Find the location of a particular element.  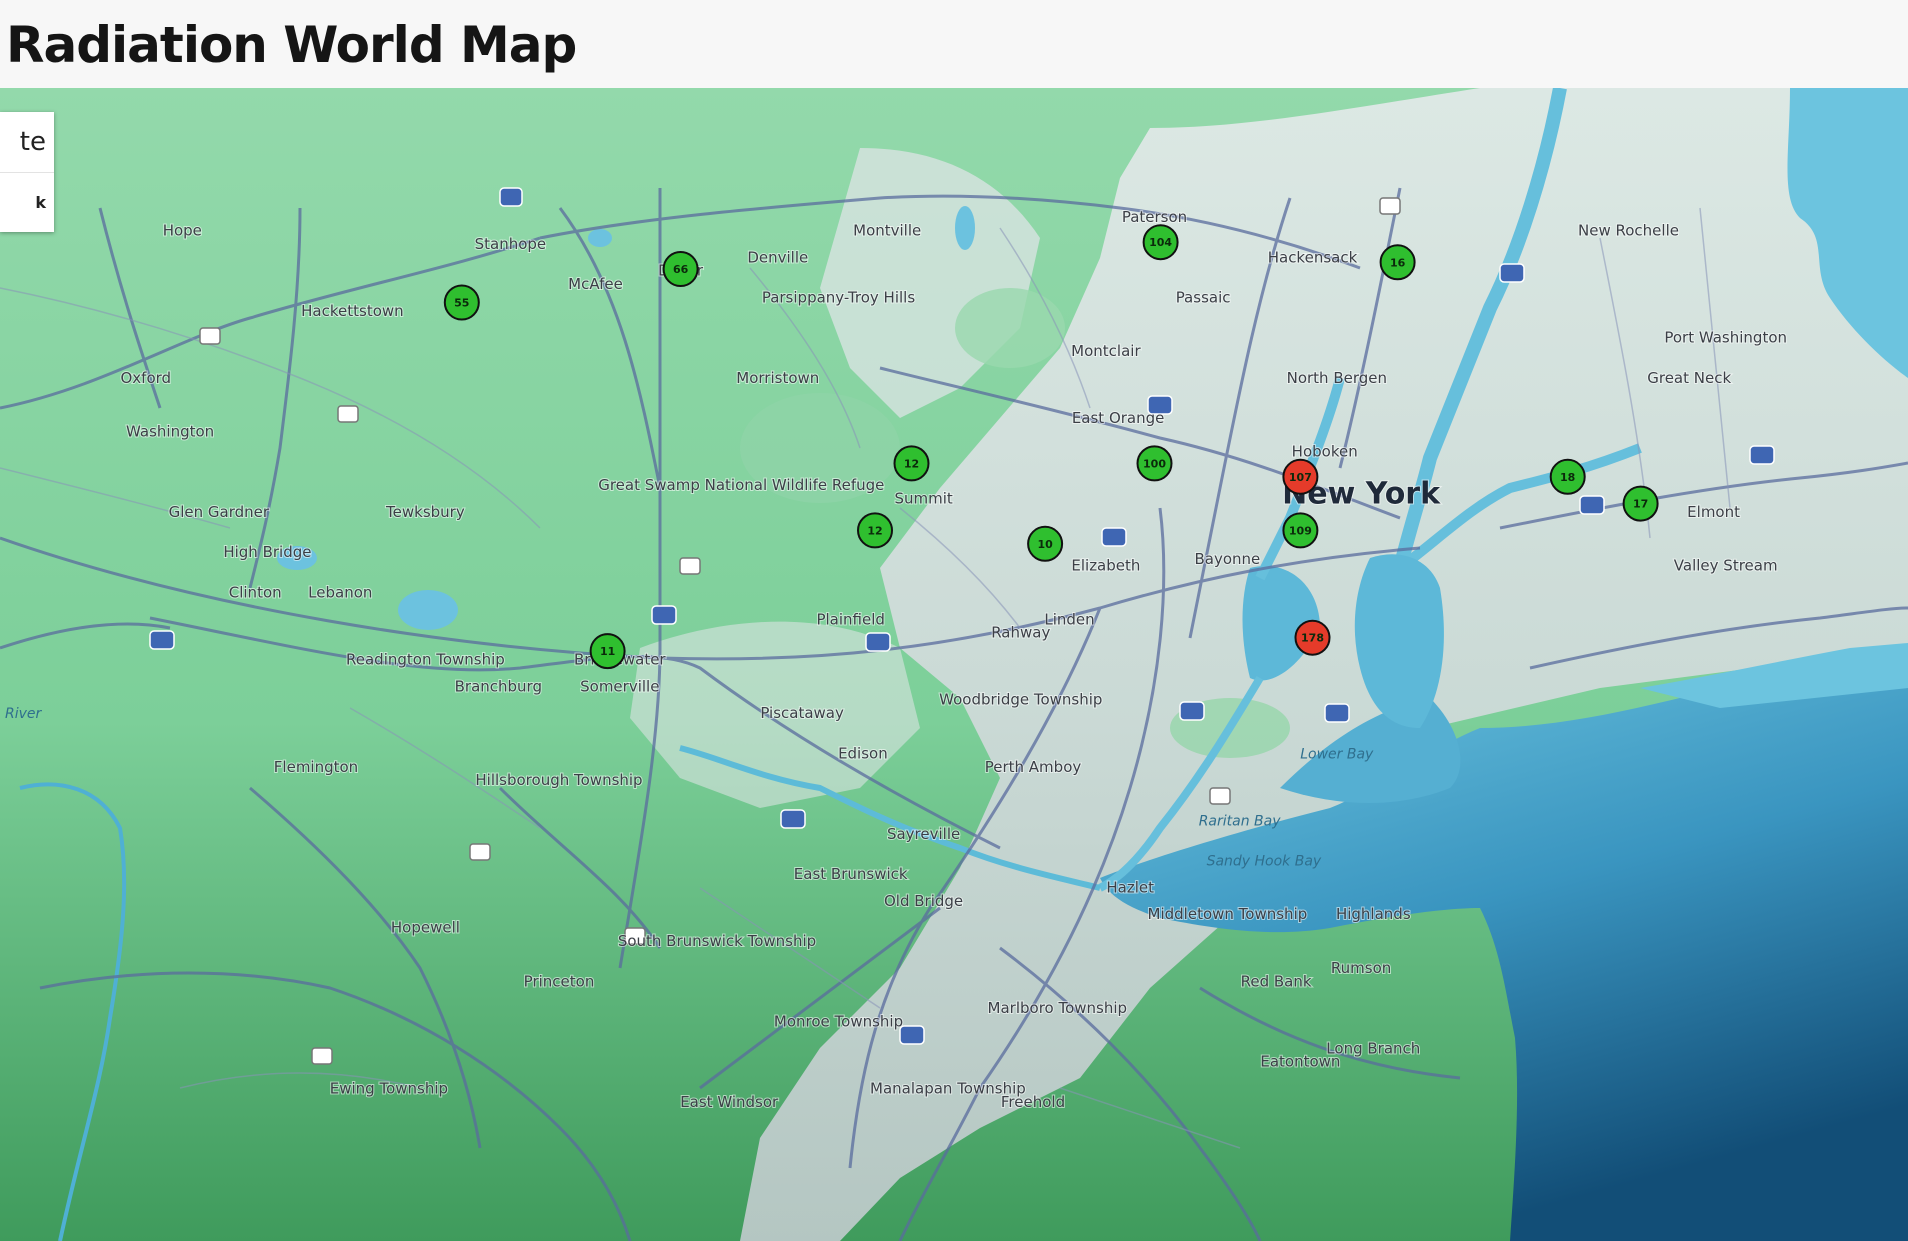

place-label-freehold: Freehold is located at coordinates (1033, 1102).